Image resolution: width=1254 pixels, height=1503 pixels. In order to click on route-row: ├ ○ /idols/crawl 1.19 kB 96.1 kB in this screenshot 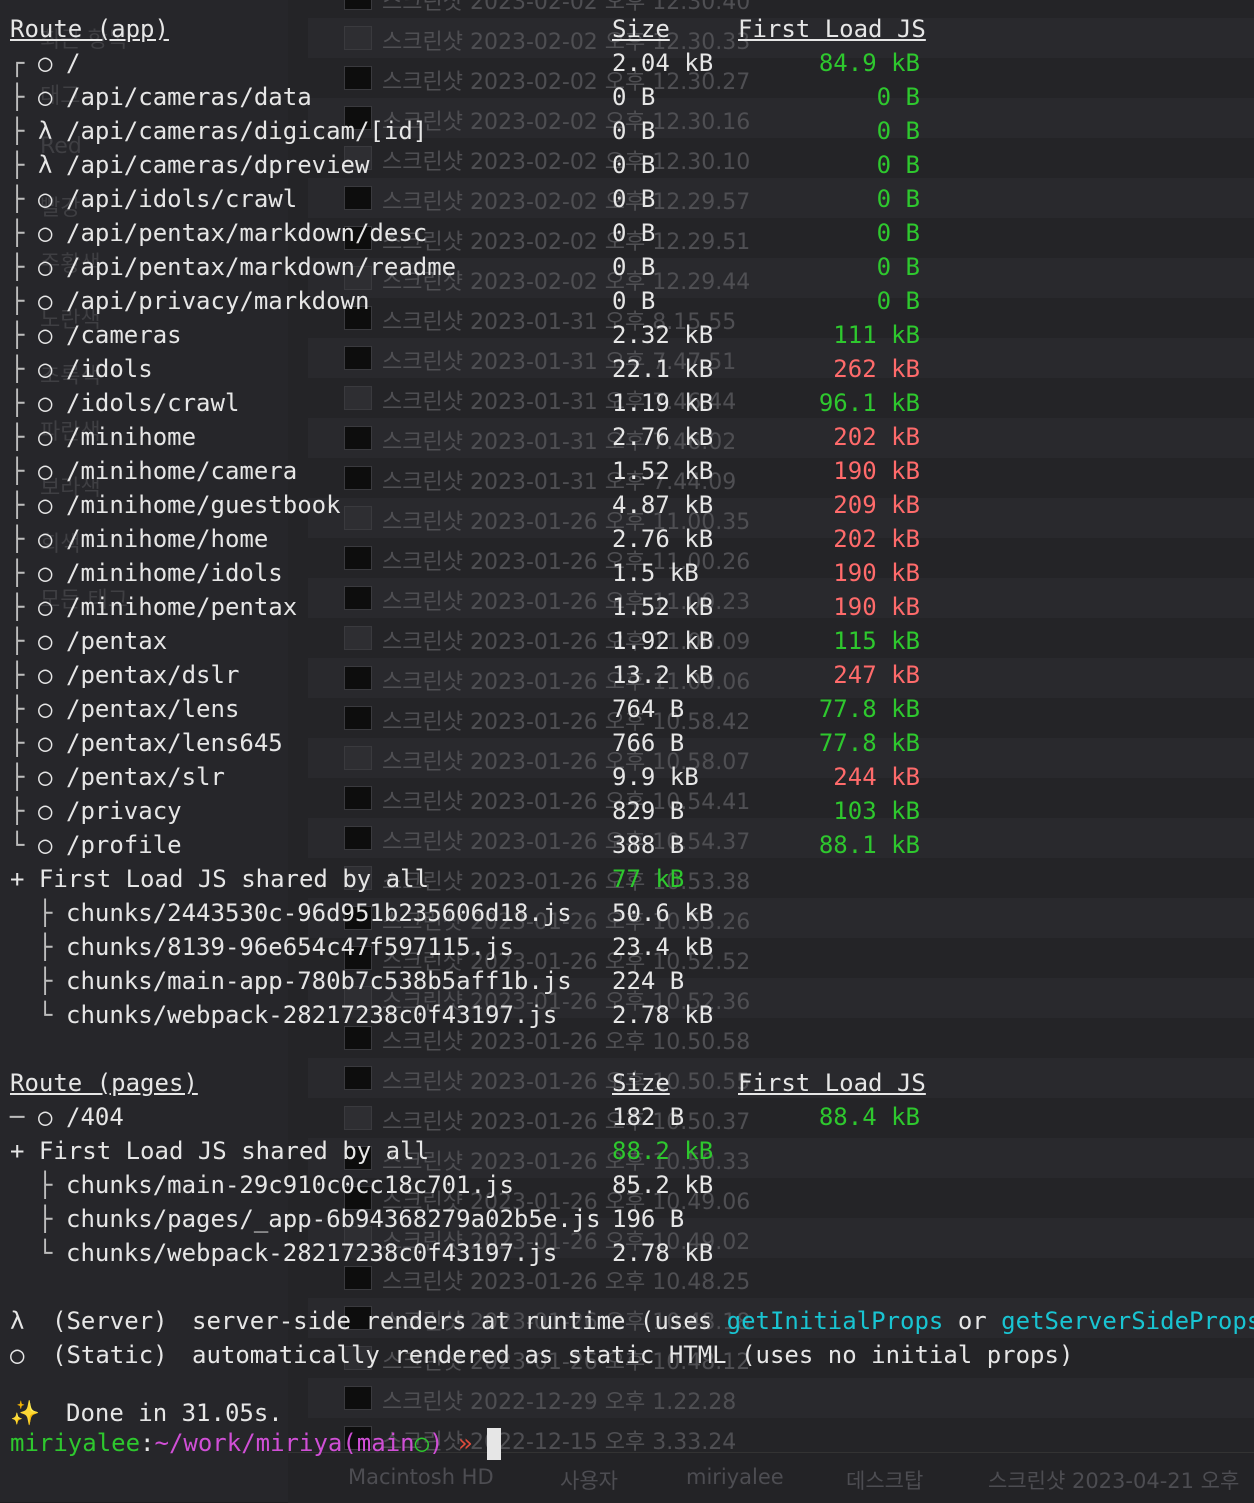, I will do `click(630, 403)`.